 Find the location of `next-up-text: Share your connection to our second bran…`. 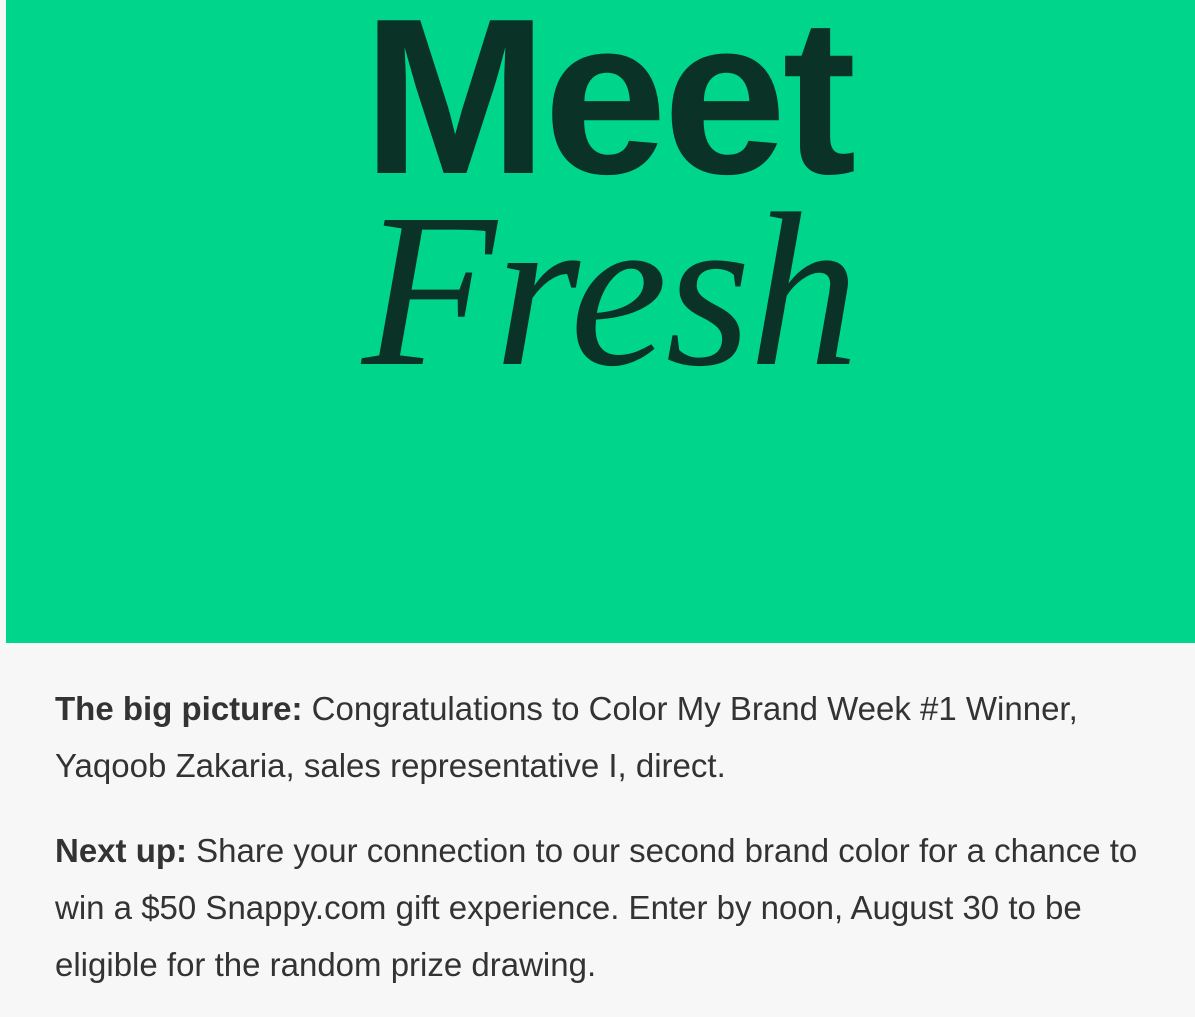

next-up-text: Share your connection to our second bran… is located at coordinates (596, 907).